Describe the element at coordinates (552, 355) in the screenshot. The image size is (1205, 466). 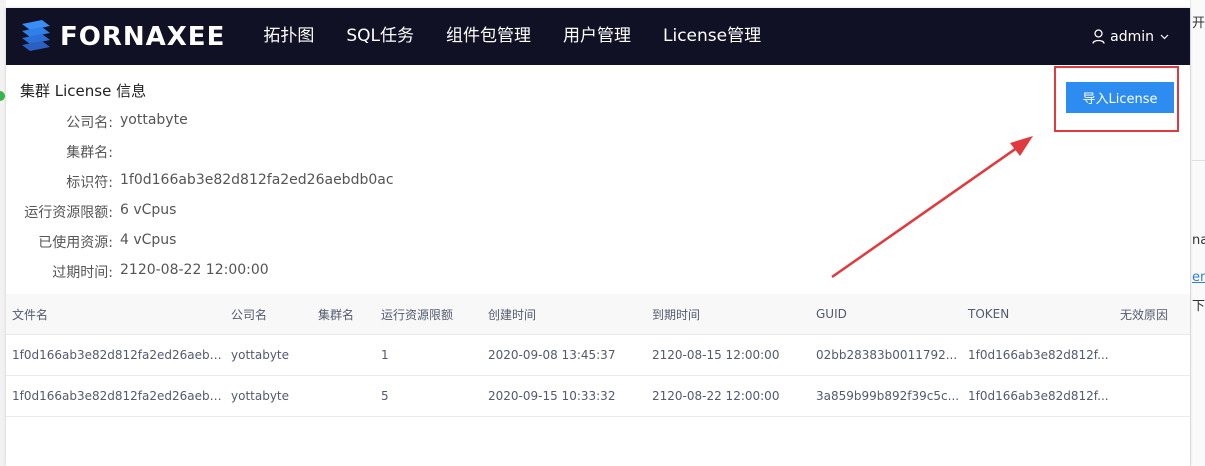
I see `cell-created: 2020-09-08 13:45:37` at that location.